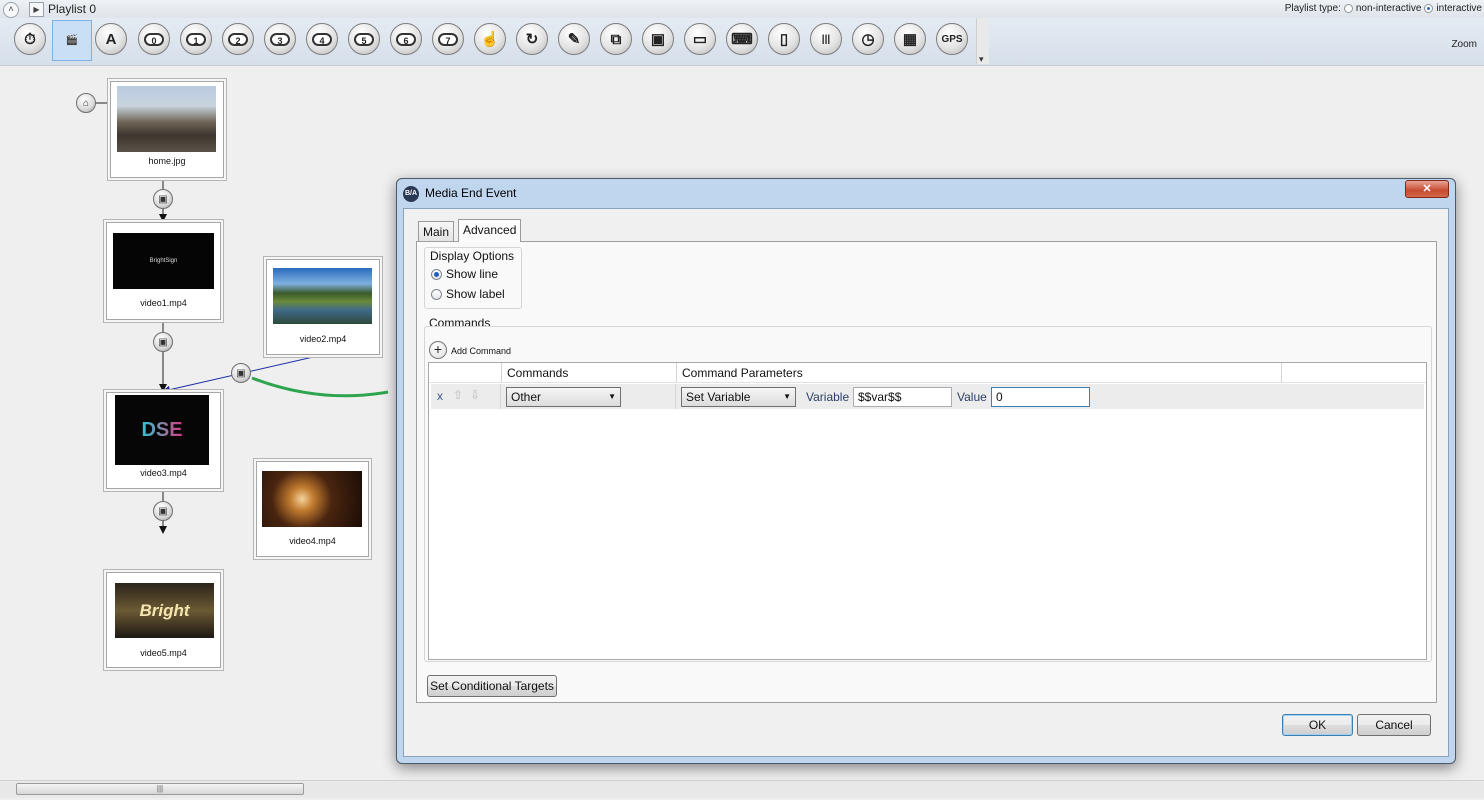  Describe the element at coordinates (36, 9) in the screenshot. I see `play-icon: ▶` at that location.